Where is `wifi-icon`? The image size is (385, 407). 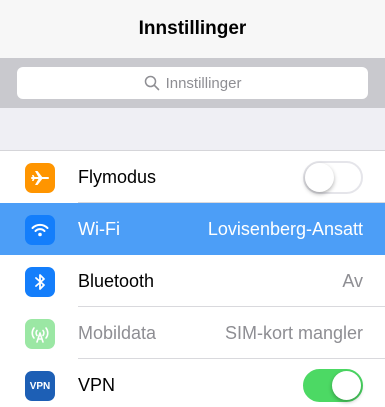
wifi-icon is located at coordinates (40, 230).